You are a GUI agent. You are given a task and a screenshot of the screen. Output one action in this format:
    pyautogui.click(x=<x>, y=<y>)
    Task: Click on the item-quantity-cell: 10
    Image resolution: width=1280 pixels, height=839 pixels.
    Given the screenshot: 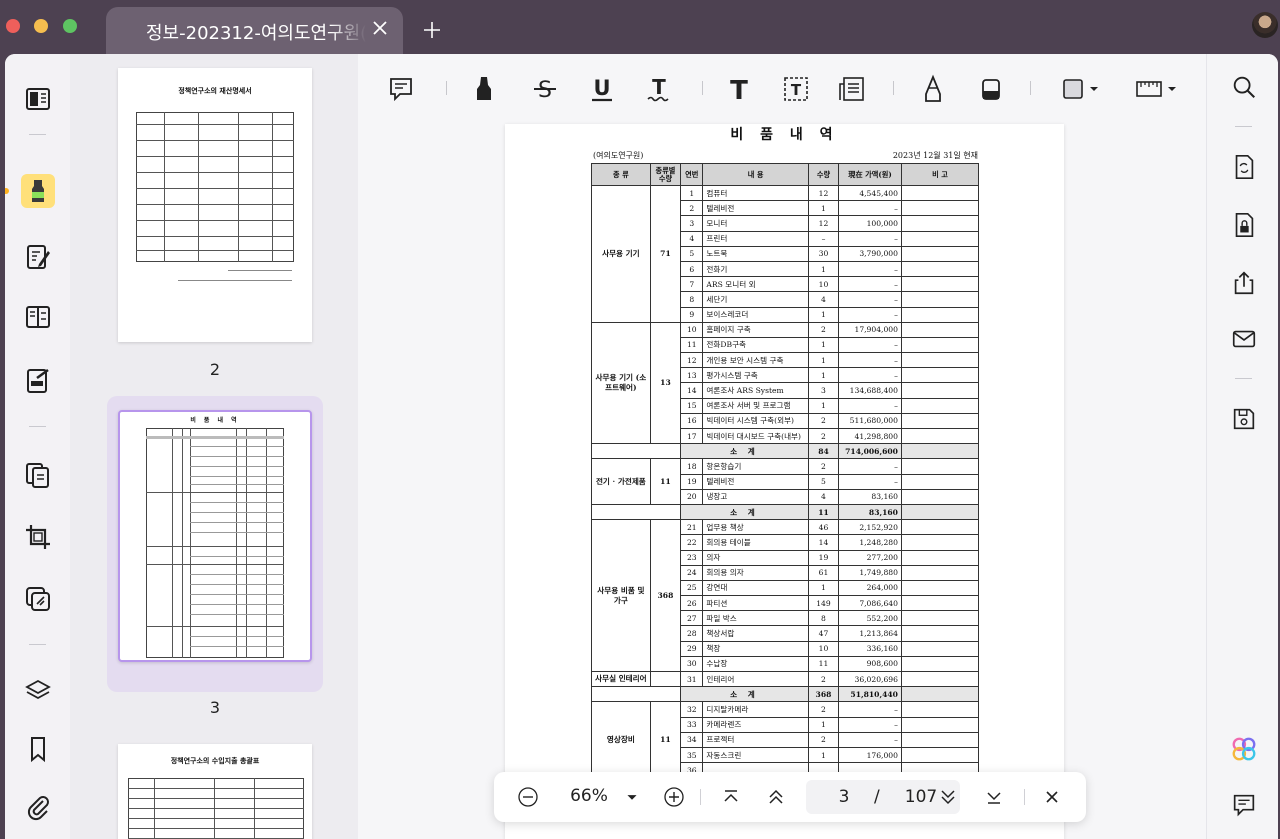 What is the action you would take?
    pyautogui.click(x=823, y=284)
    